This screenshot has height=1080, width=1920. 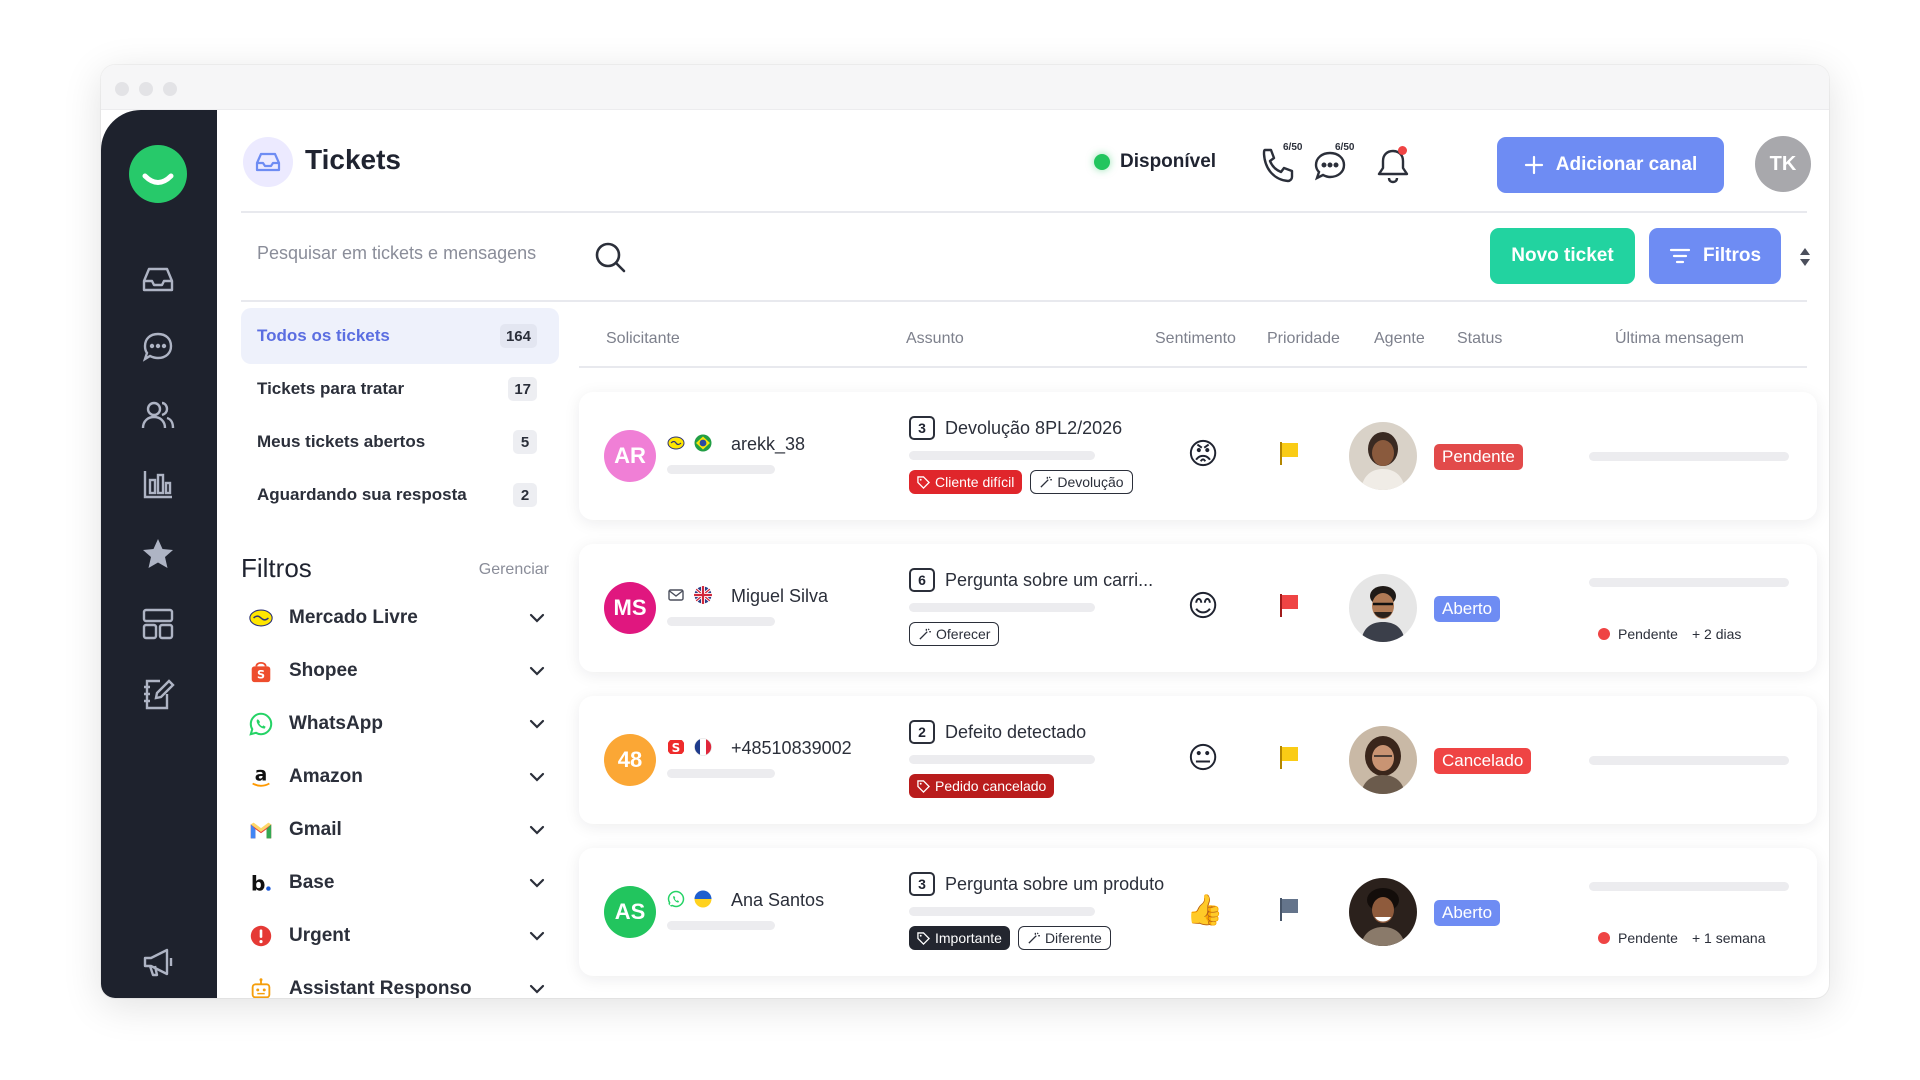 I want to click on tag-chip: Devolução, so click(x=1081, y=482).